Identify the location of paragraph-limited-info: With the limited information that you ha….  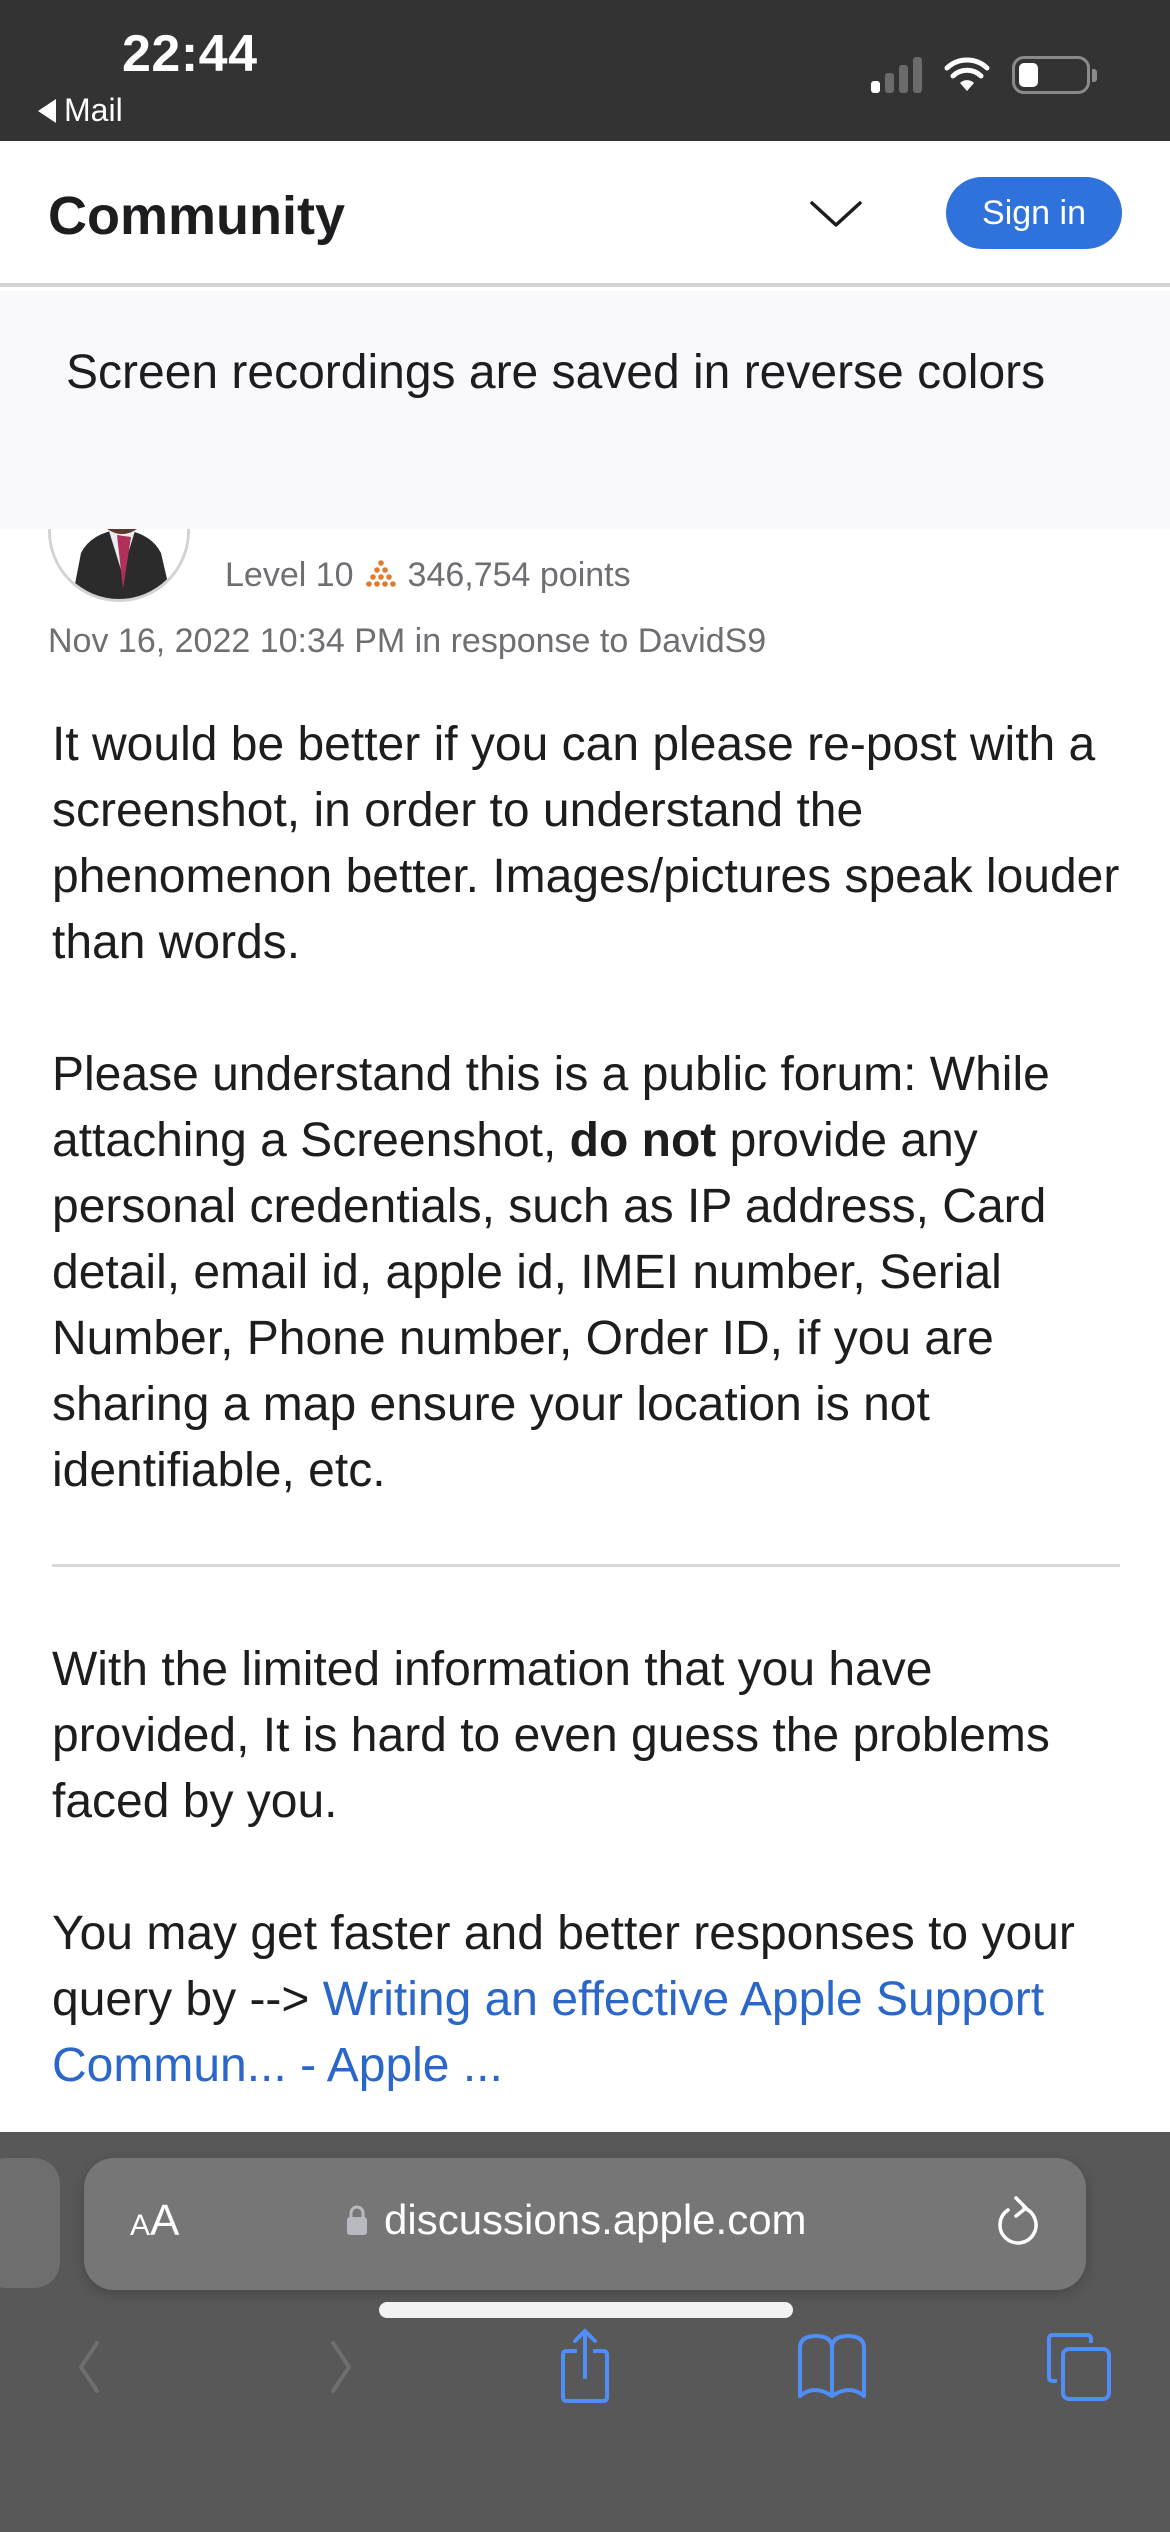
(551, 1735).